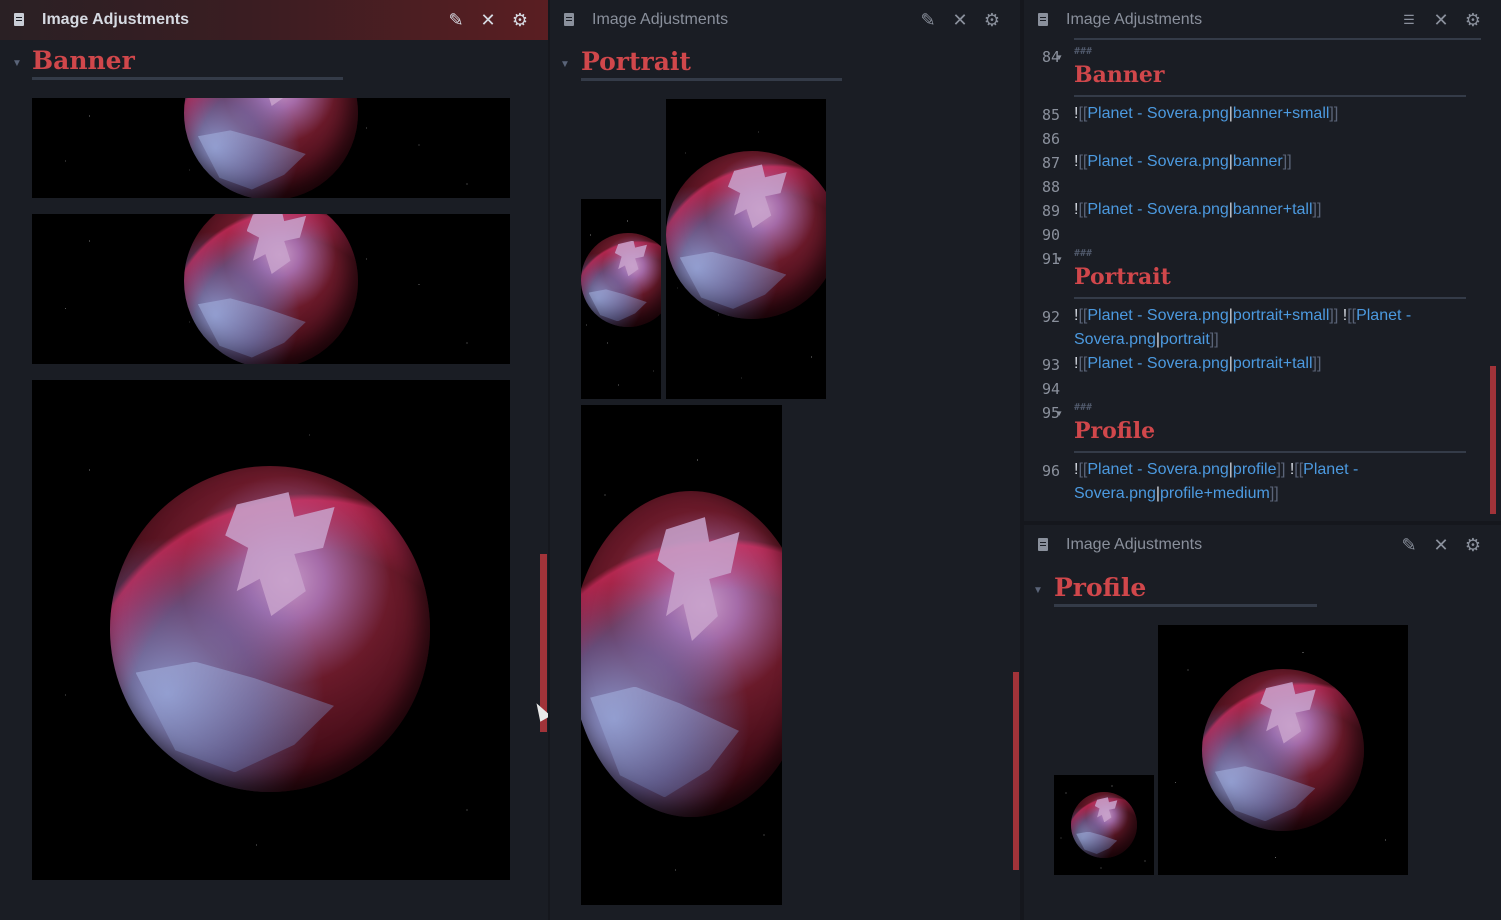 Image resolution: width=1501 pixels, height=920 pixels. I want to click on line-number: 94, so click(1050, 389).